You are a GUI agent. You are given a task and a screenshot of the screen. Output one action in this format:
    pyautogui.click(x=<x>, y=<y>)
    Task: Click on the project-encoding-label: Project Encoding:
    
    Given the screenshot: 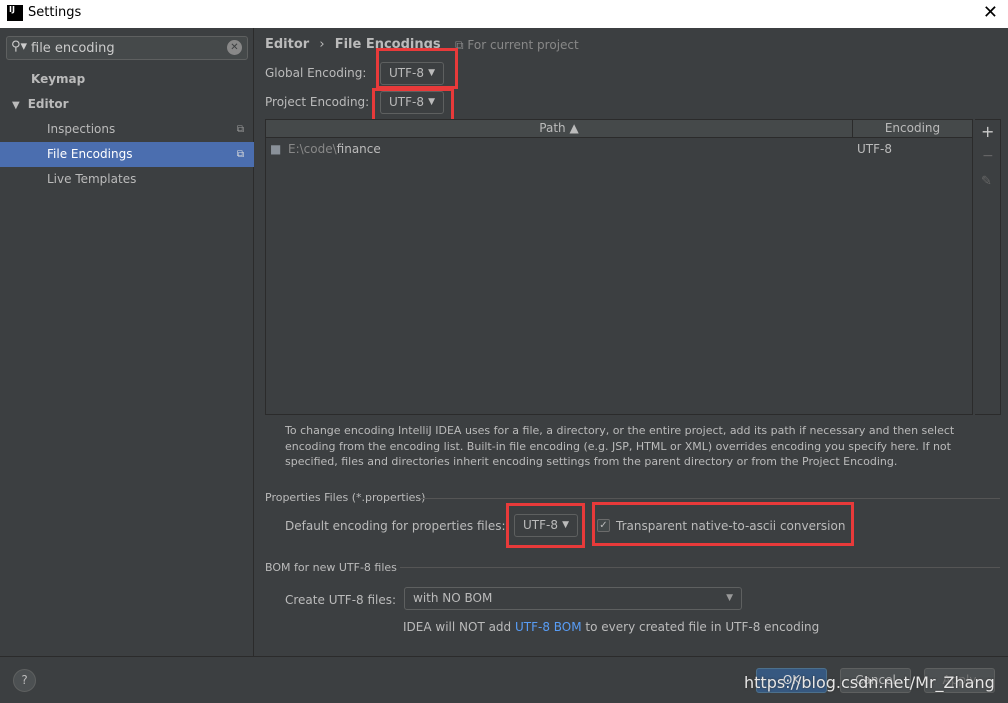 What is the action you would take?
    pyautogui.click(x=317, y=102)
    